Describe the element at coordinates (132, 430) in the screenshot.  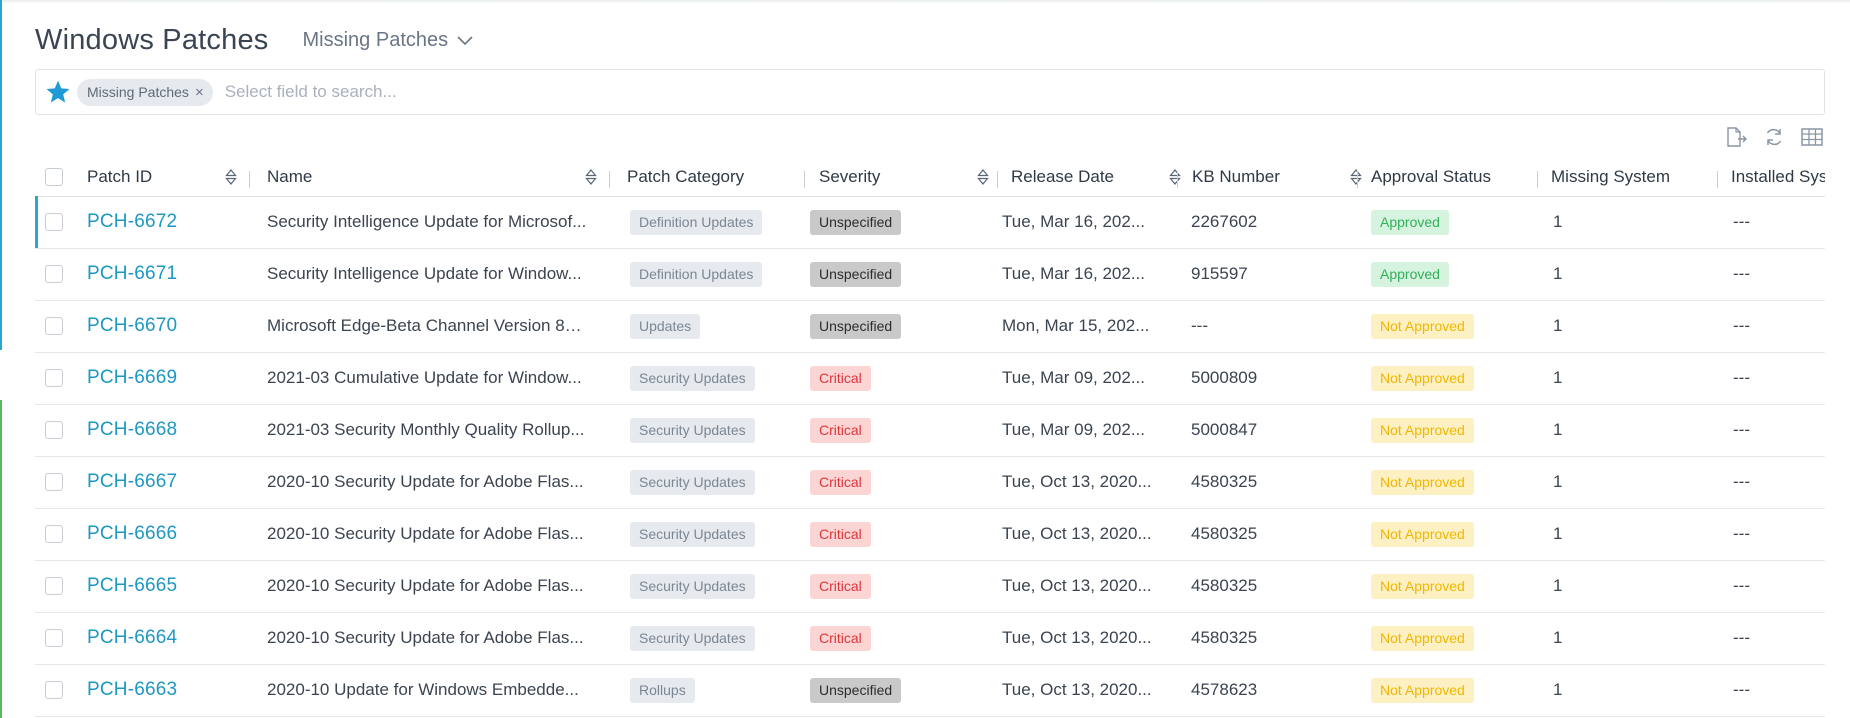
I see `patch-id-link: PCH-6668` at that location.